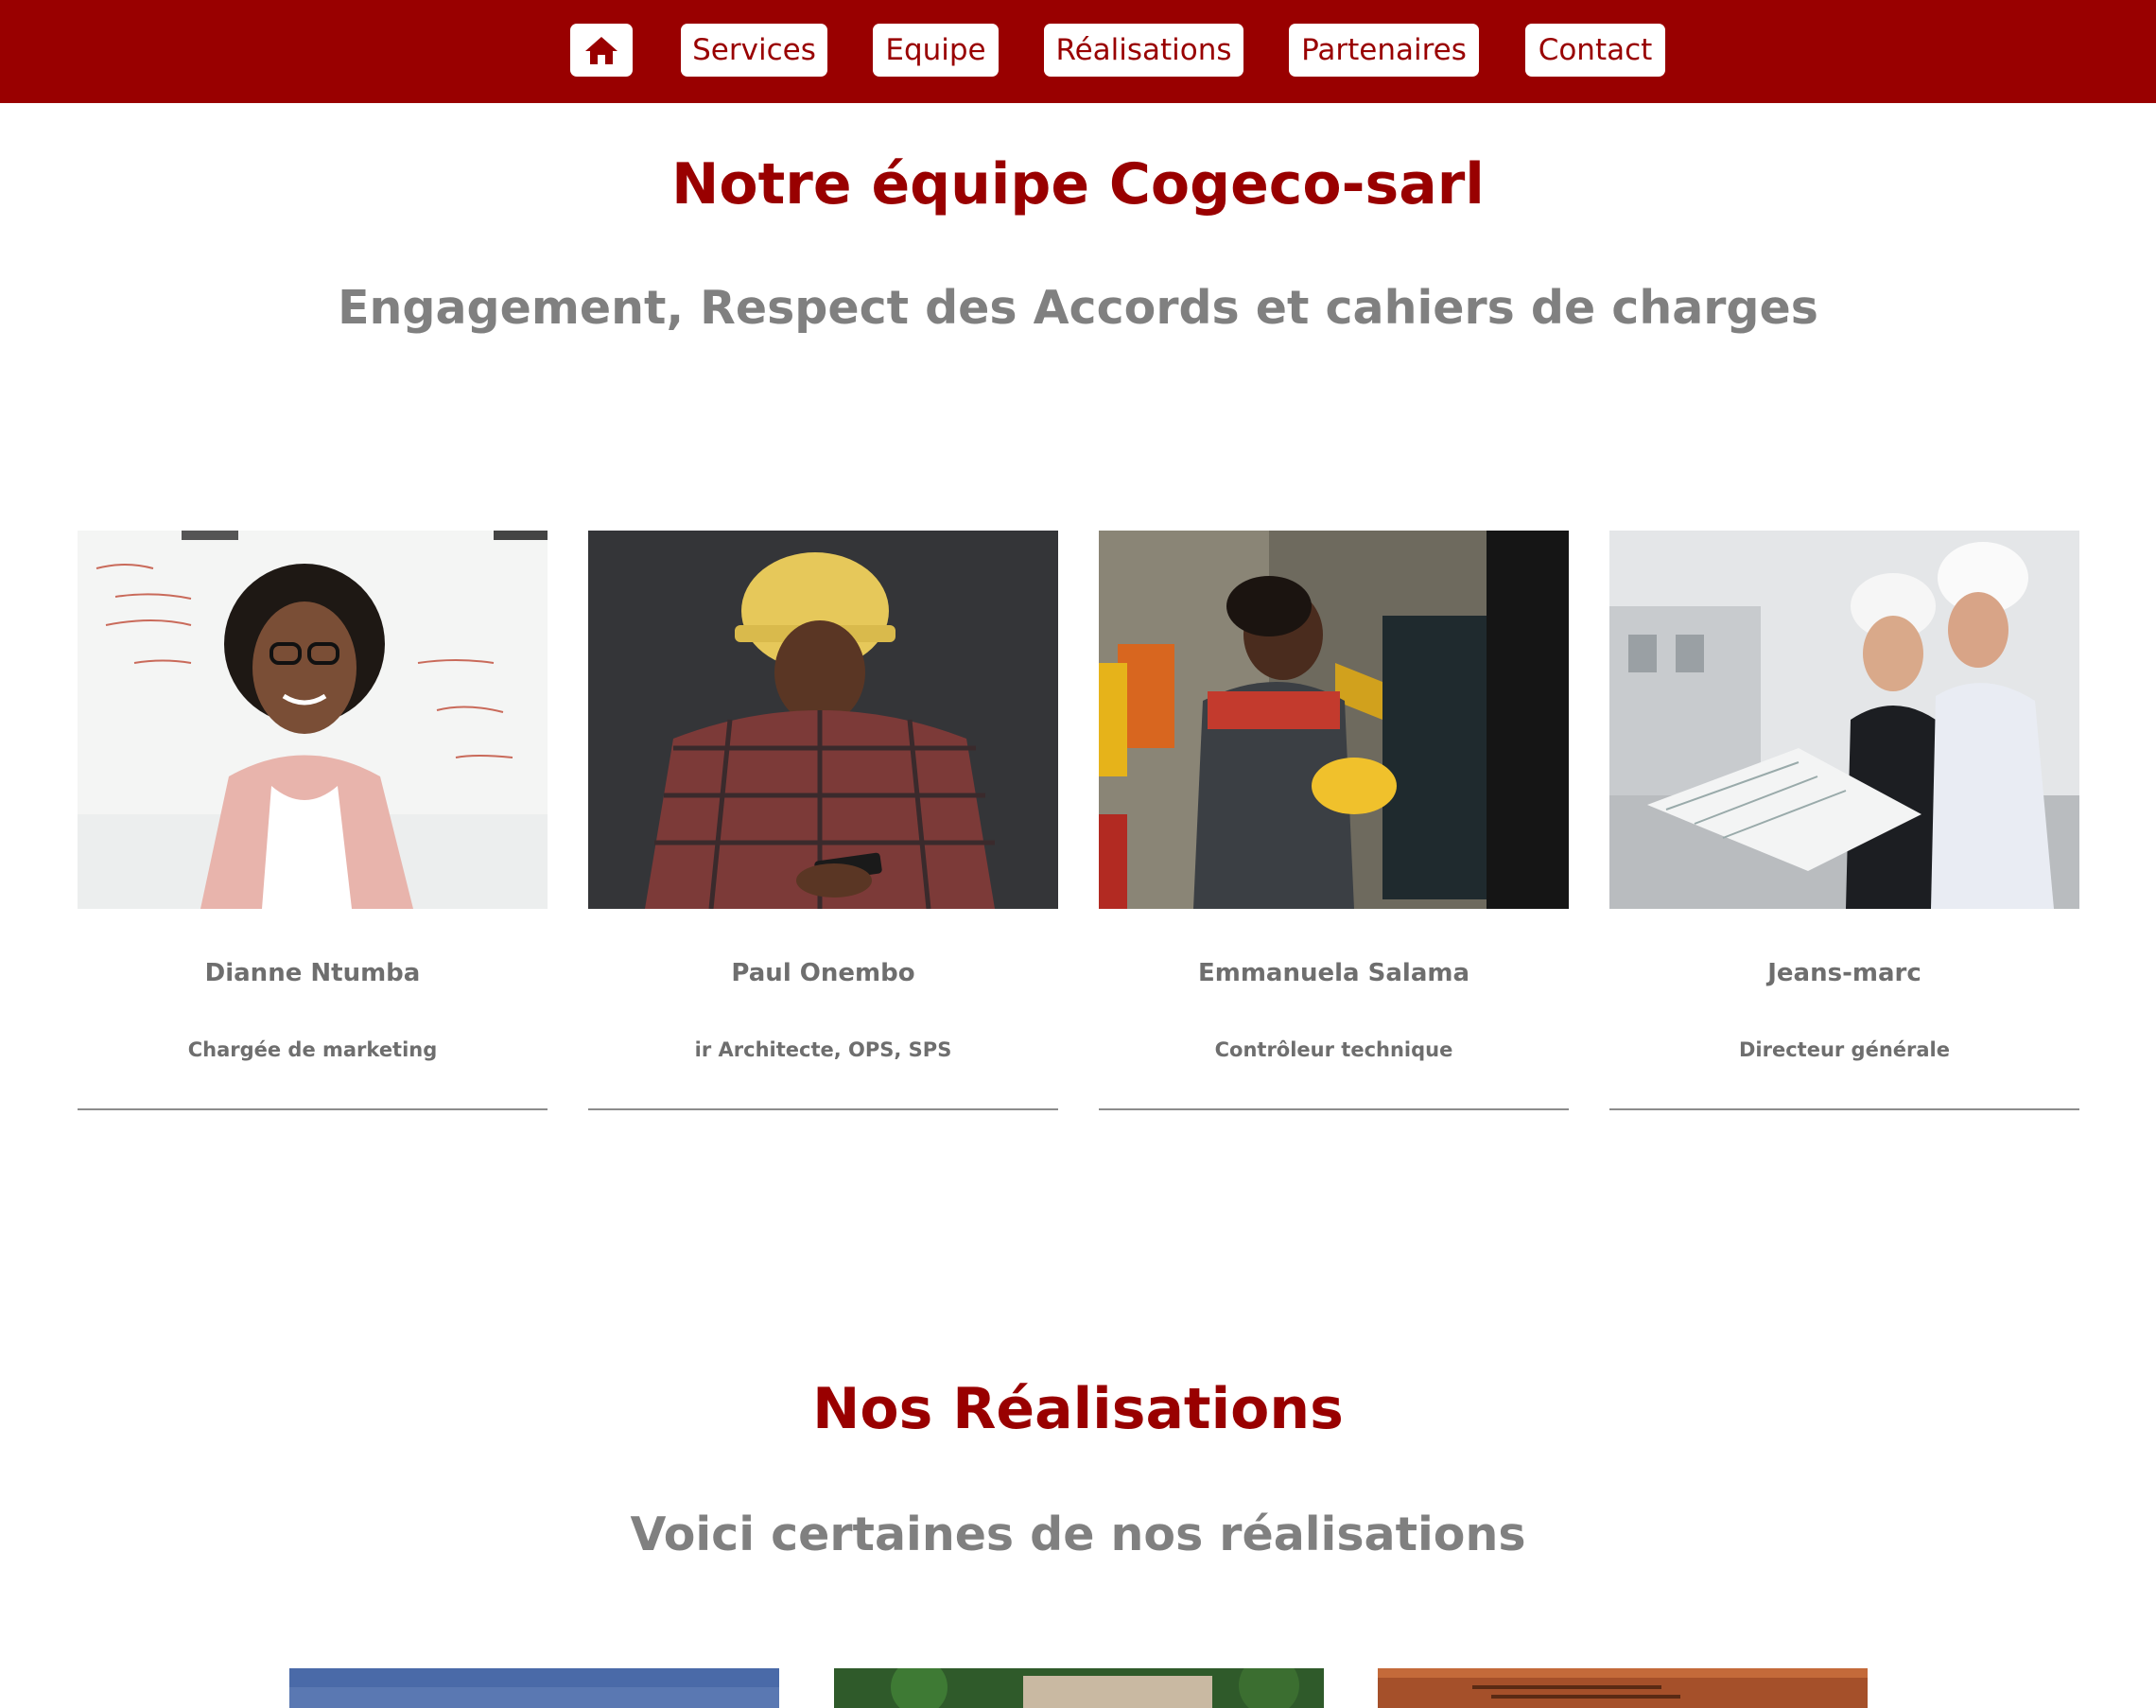 This screenshot has width=2156, height=1708. I want to click on nav-services: Services, so click(754, 50).